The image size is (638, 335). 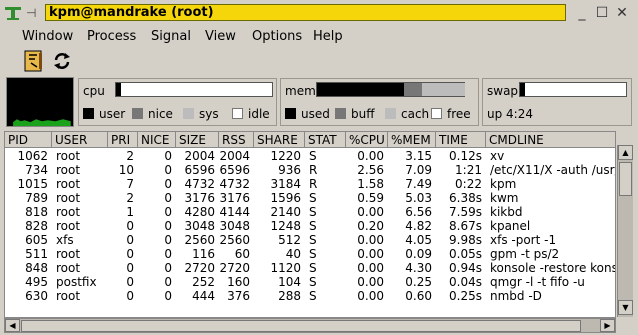 What do you see at coordinates (123, 140) in the screenshot?
I see `column-header-pri: PRI` at bounding box center [123, 140].